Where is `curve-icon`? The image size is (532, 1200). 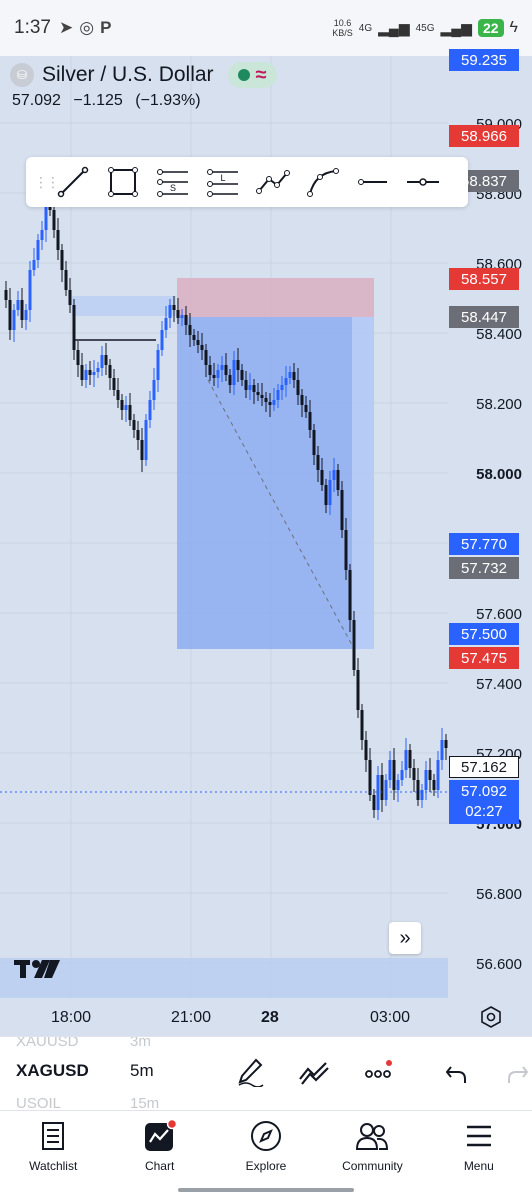 curve-icon is located at coordinates (323, 182).